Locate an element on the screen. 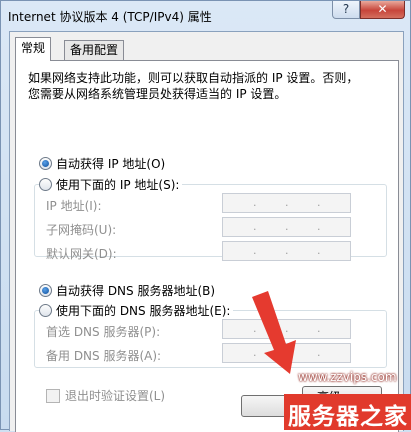 The image size is (411, 432). tab-alternate-label: 备用配置 is located at coordinates (94, 50).